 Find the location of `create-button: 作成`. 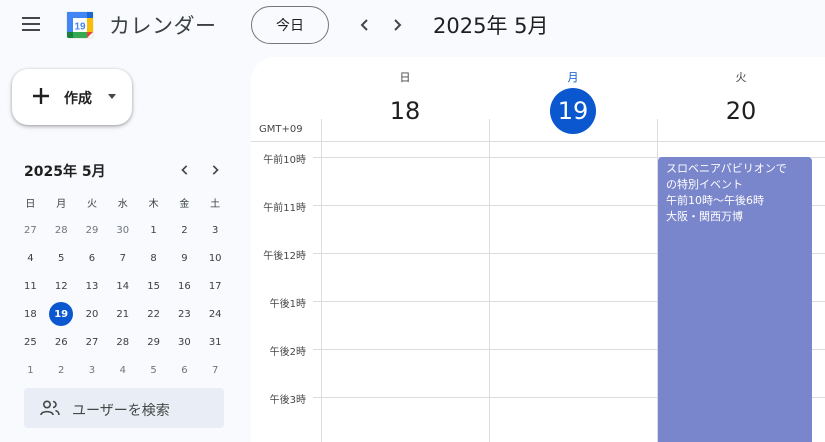

create-button: 作成 is located at coordinates (72, 97).